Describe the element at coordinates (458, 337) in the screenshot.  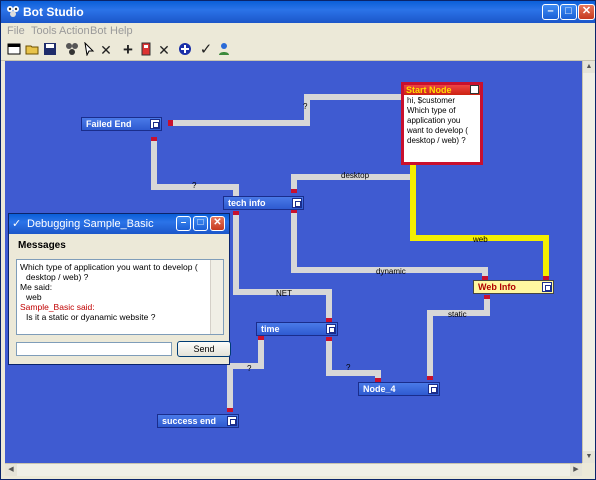
I see `edge-webinfo-node4` at that location.